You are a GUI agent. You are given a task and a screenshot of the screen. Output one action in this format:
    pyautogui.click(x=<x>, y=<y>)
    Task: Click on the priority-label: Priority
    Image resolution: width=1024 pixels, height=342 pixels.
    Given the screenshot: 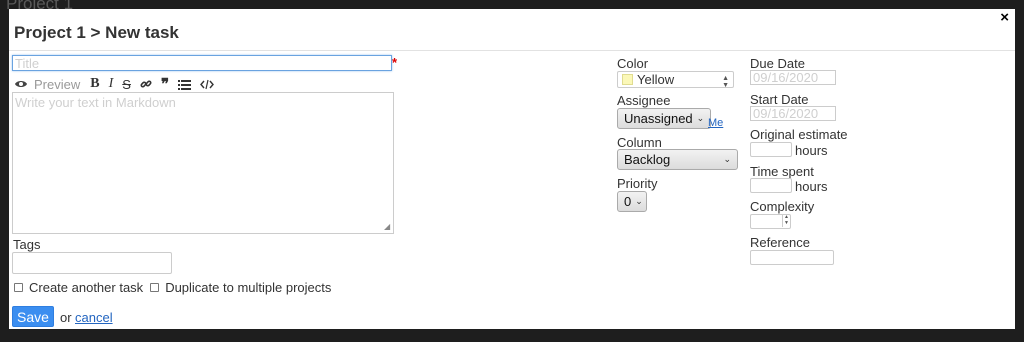 What is the action you would take?
    pyautogui.click(x=637, y=183)
    